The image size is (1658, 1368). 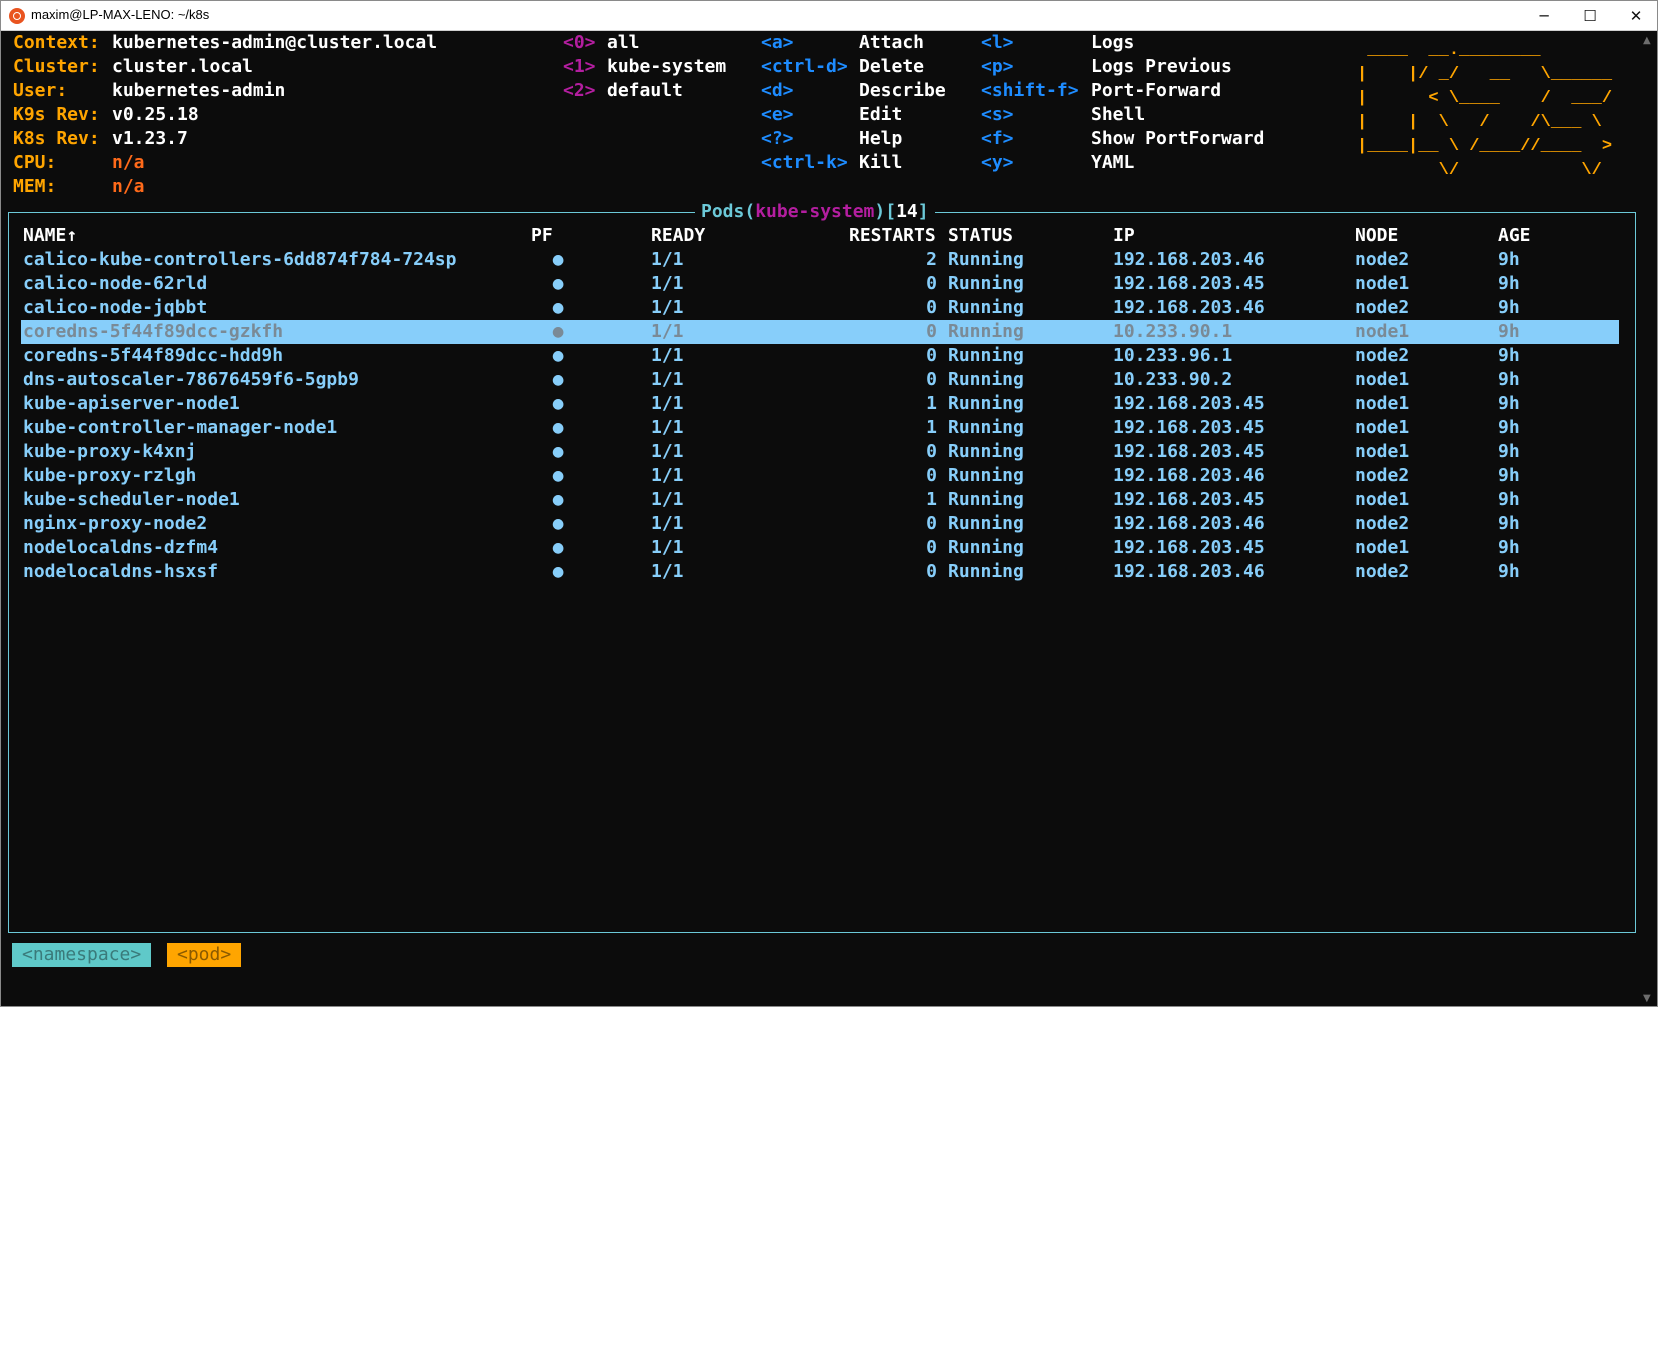 I want to click on shortcut-key: <ctrl-k>, so click(x=804, y=163).